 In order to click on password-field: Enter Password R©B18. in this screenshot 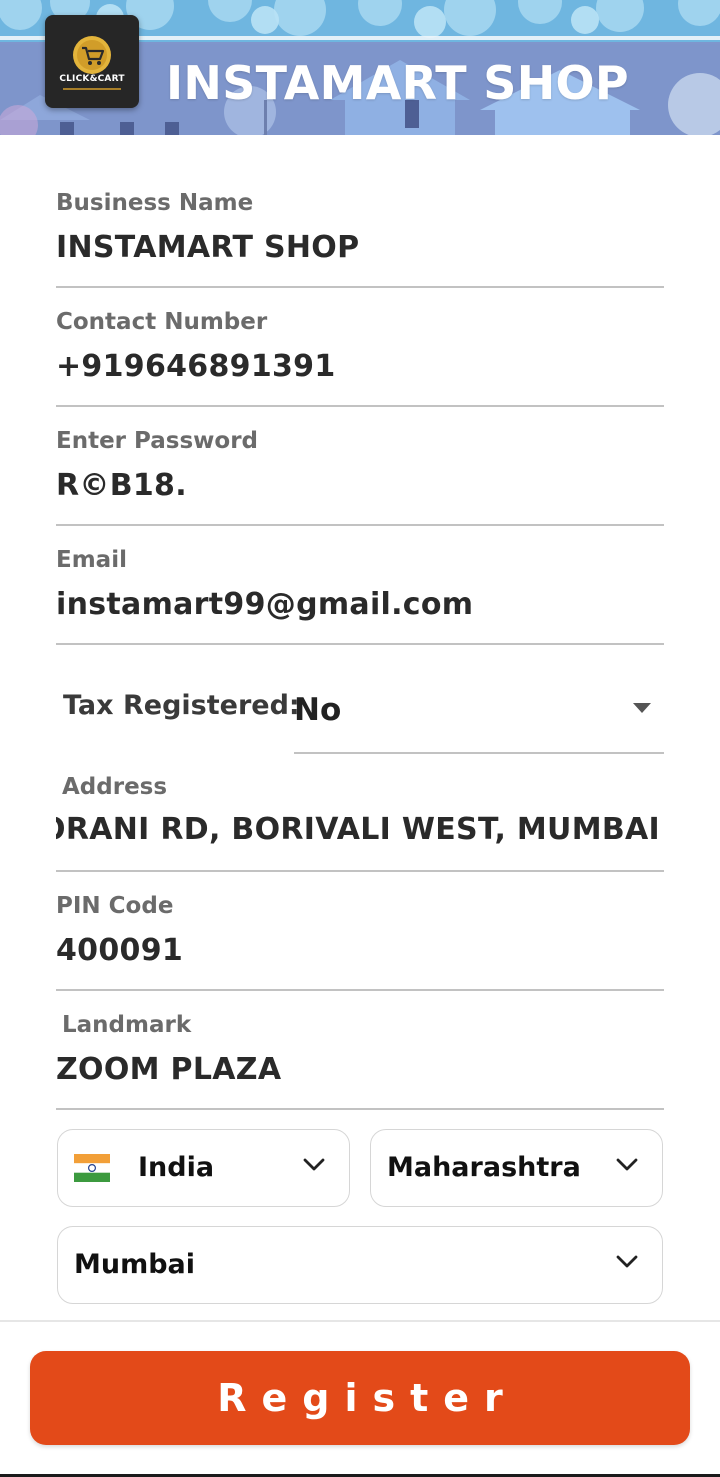, I will do `click(360, 477)`.